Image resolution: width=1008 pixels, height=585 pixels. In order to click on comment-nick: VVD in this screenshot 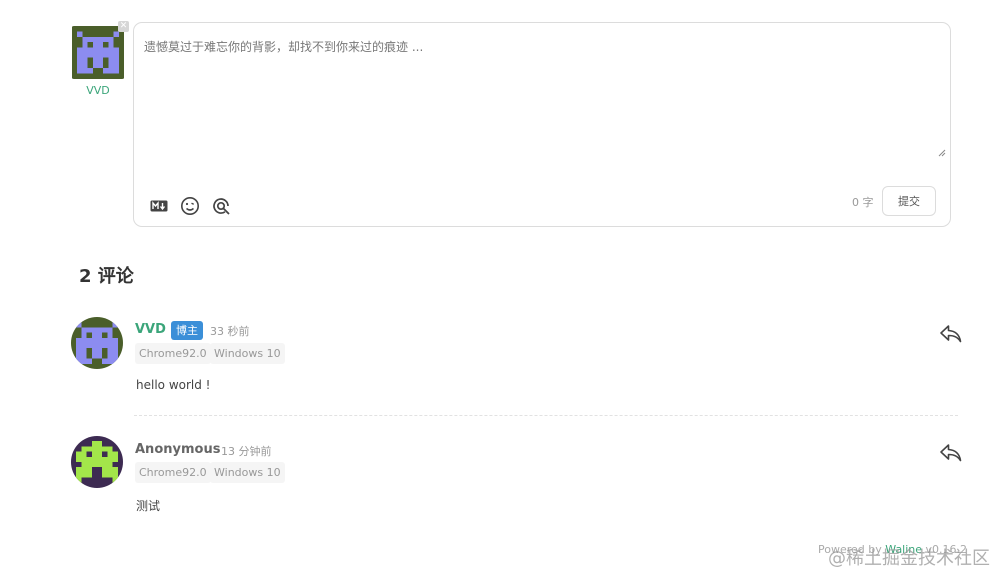, I will do `click(150, 329)`.